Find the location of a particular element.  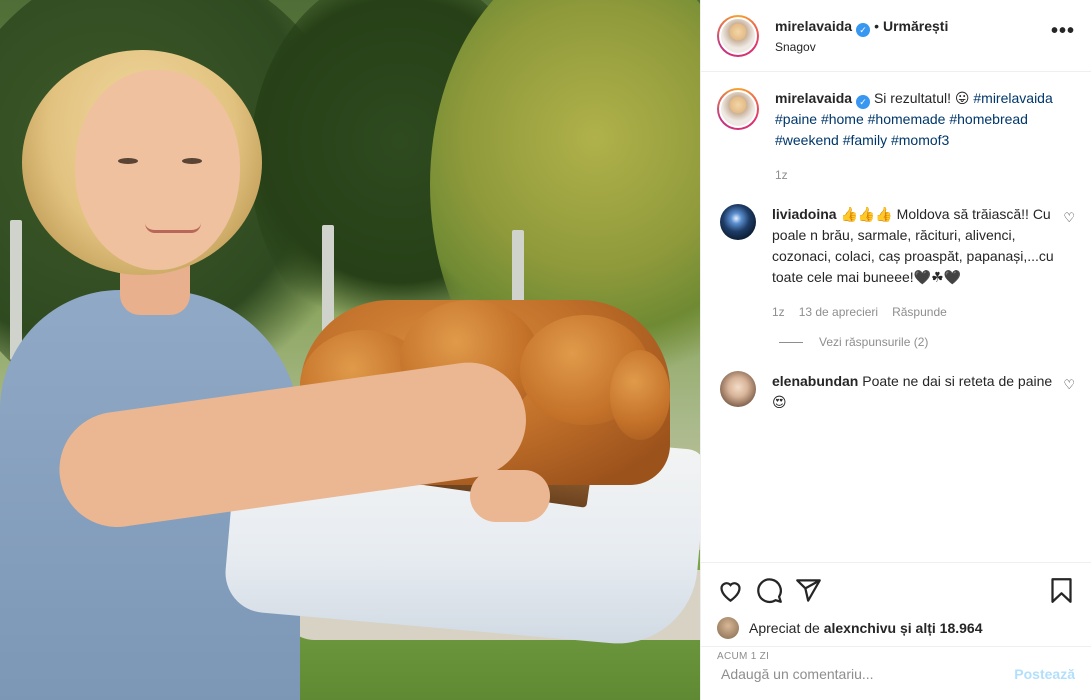

likes-summary: Apreciat de alexnchivu și alți 18.964 is located at coordinates (896, 628).